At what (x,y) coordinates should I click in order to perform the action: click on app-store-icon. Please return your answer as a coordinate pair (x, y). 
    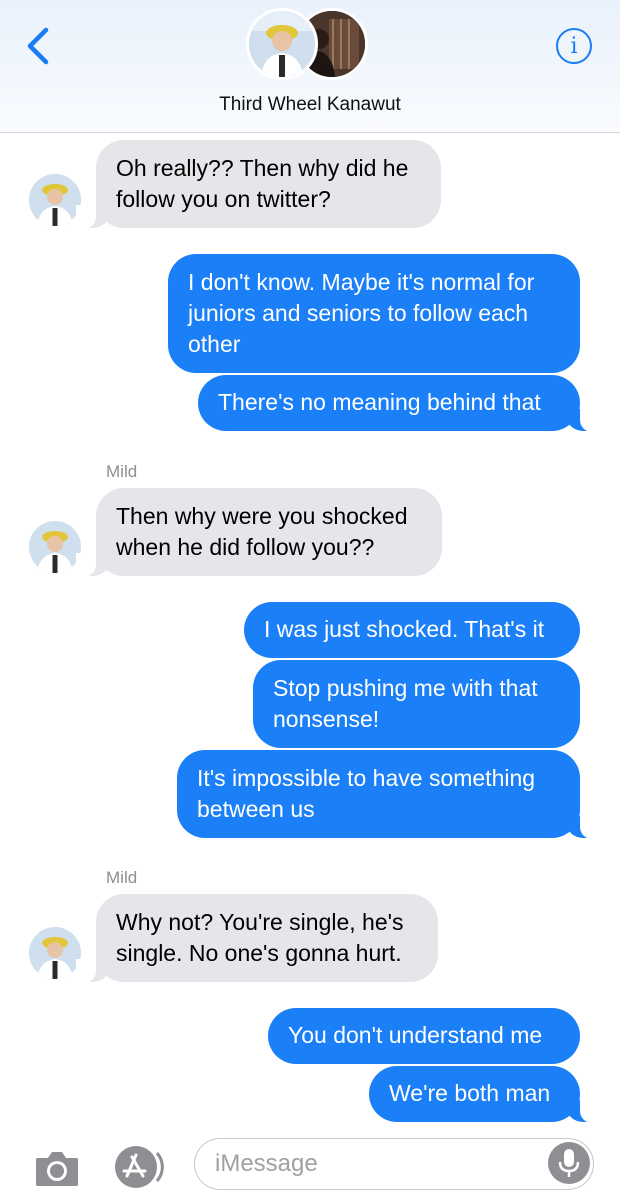
    Looking at the image, I should click on (139, 1167).